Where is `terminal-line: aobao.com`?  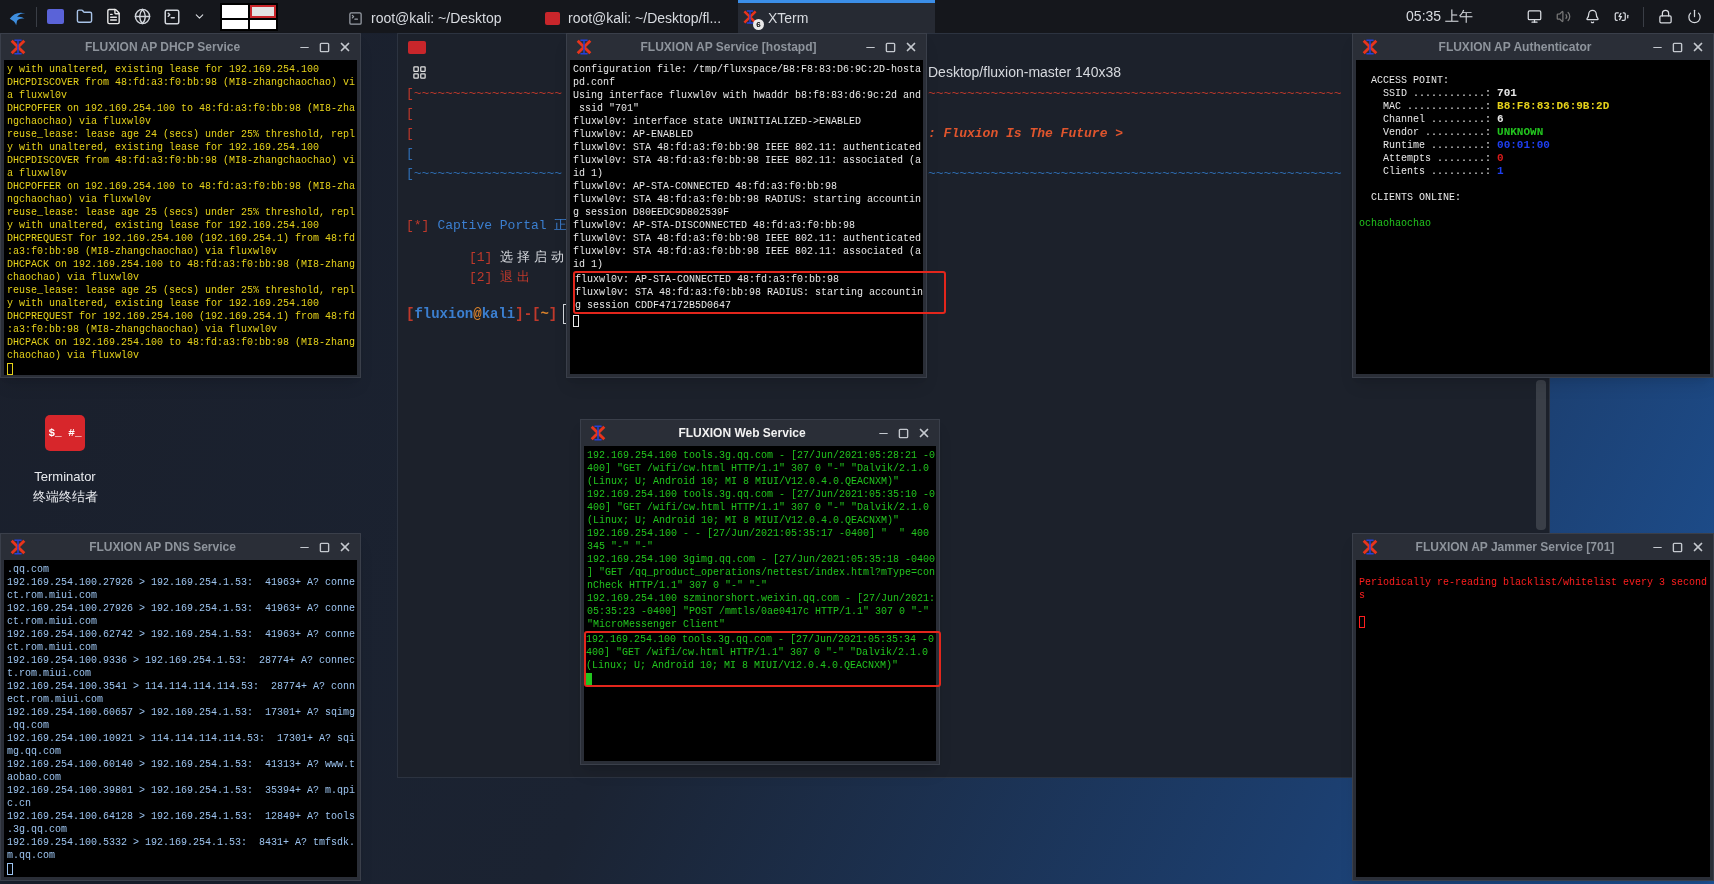 terminal-line: aobao.com is located at coordinates (34, 777).